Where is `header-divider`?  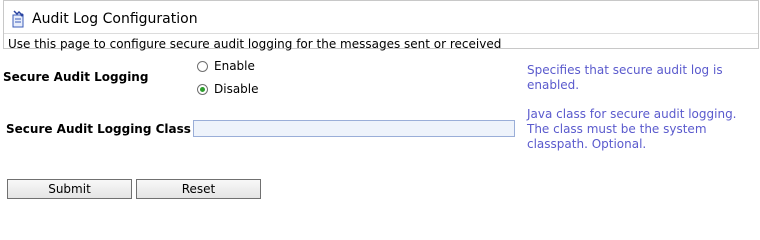
header-divider is located at coordinates (381, 33).